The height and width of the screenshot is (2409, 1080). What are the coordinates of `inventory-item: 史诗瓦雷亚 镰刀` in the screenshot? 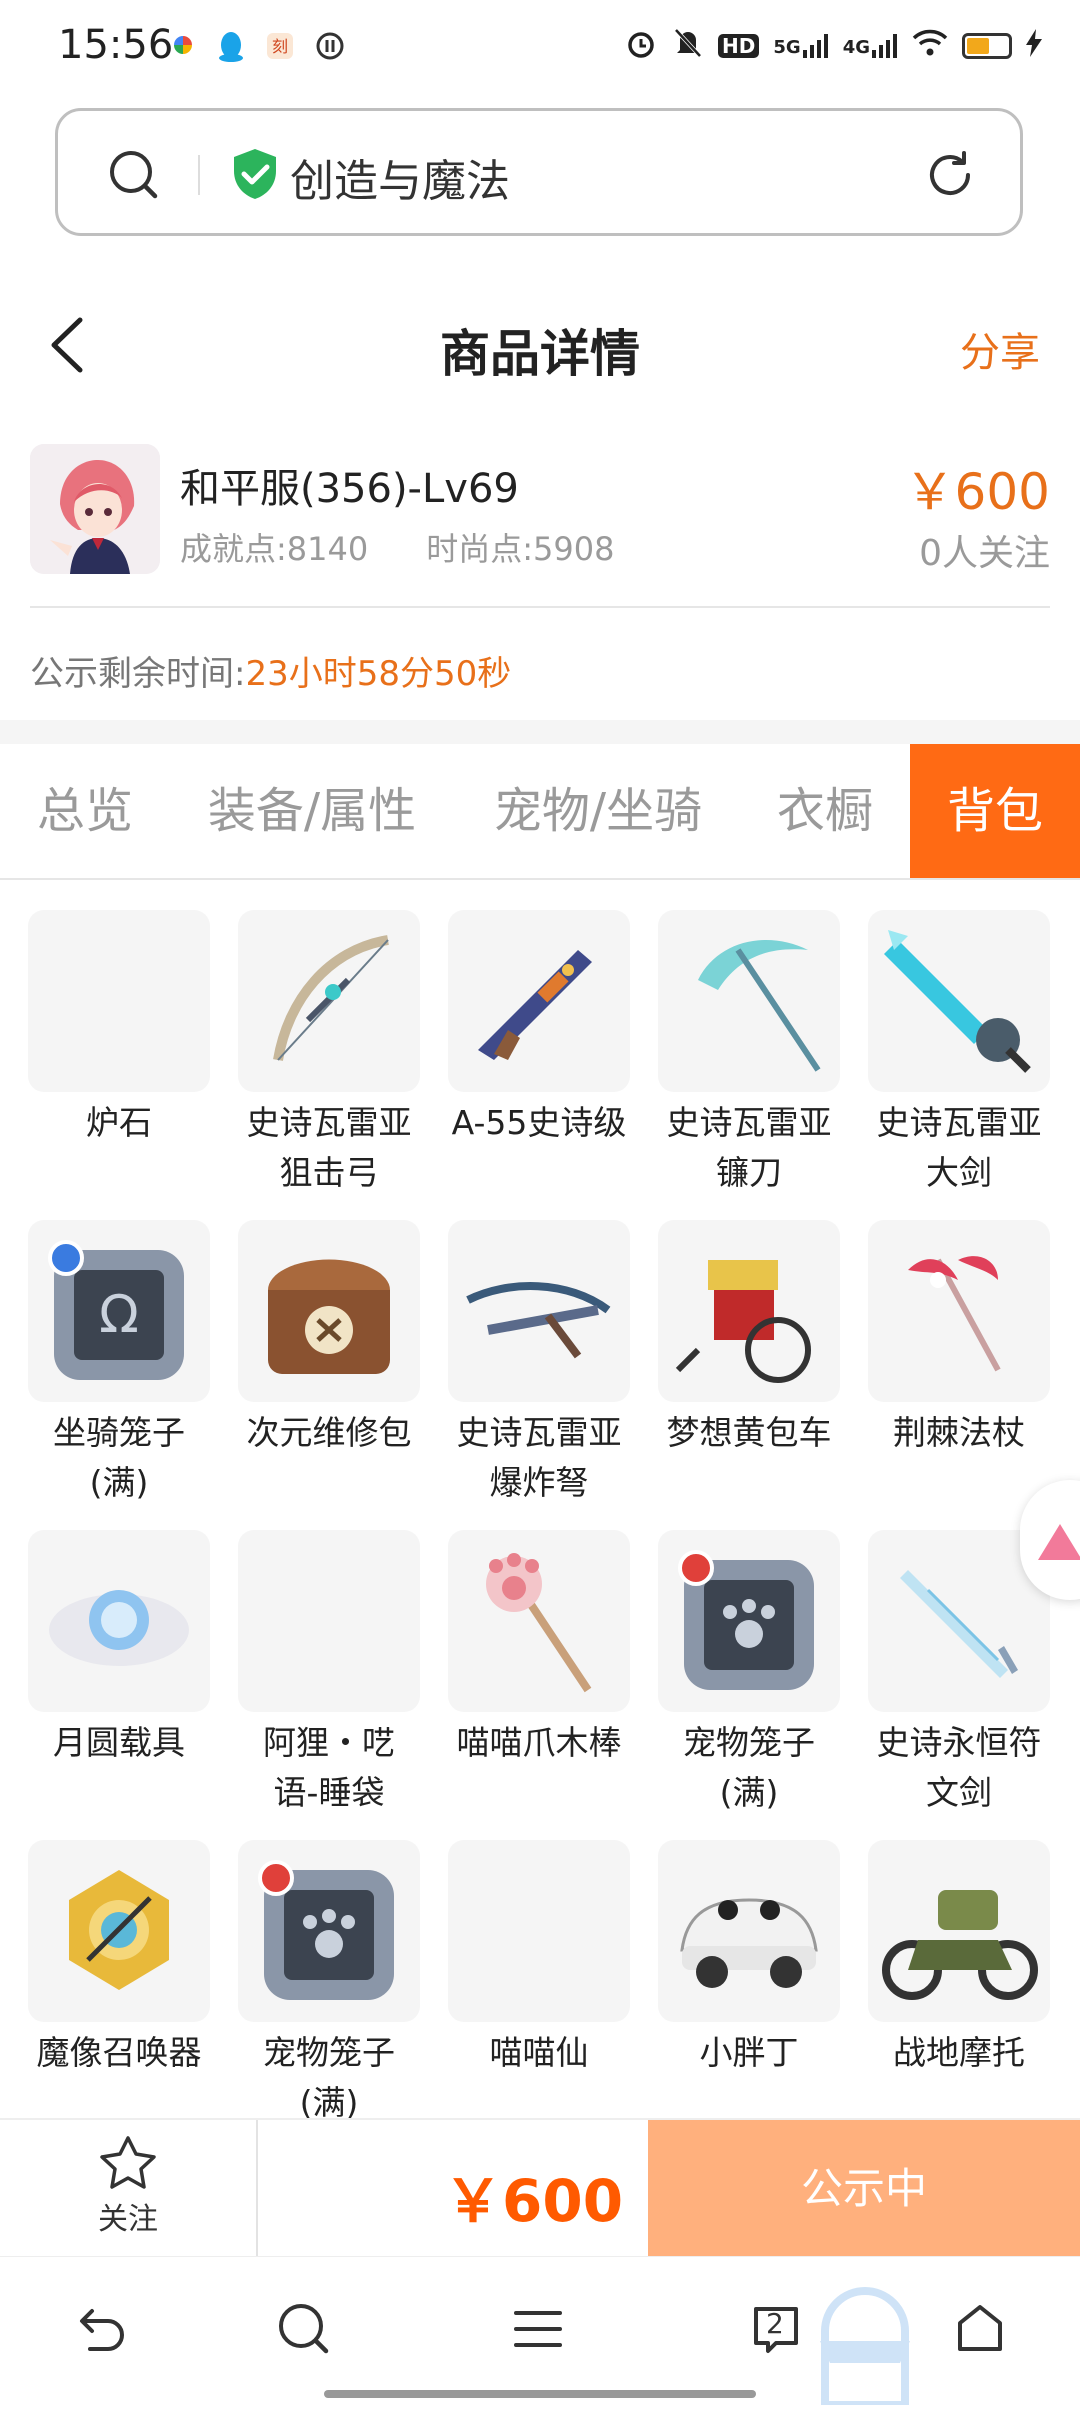 It's located at (749, 1060).